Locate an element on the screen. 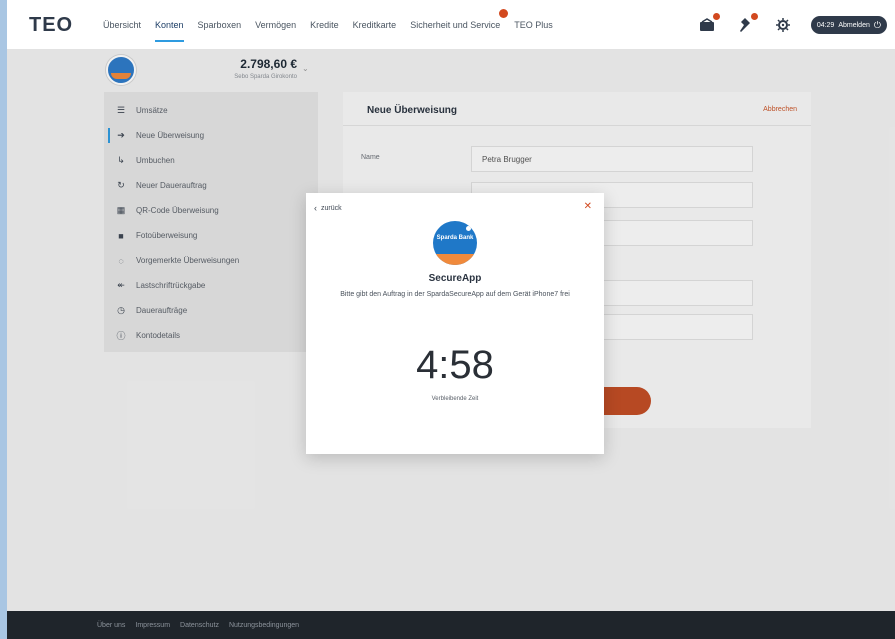  nav-item-kreditkarte: Kreditkarte is located at coordinates (375, 25).